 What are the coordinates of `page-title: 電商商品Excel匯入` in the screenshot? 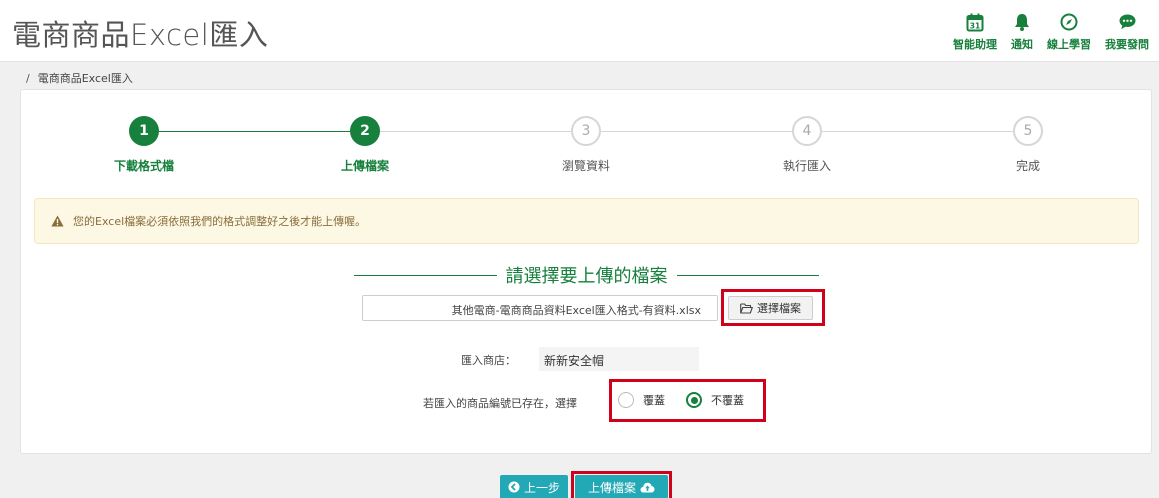 It's located at (140, 35).